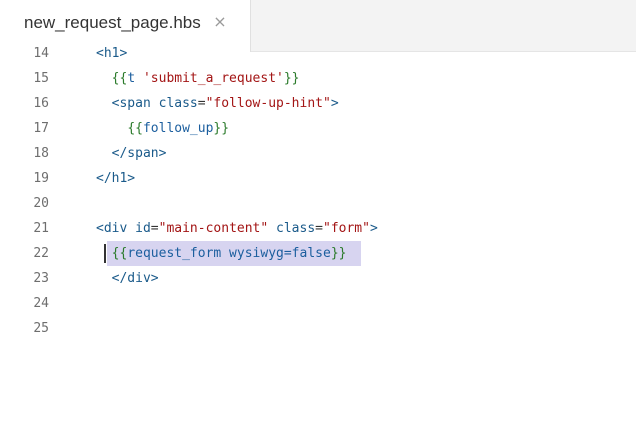  I want to click on code-line: 22 {{request_form wysiwyg=false}}, so click(318, 253).